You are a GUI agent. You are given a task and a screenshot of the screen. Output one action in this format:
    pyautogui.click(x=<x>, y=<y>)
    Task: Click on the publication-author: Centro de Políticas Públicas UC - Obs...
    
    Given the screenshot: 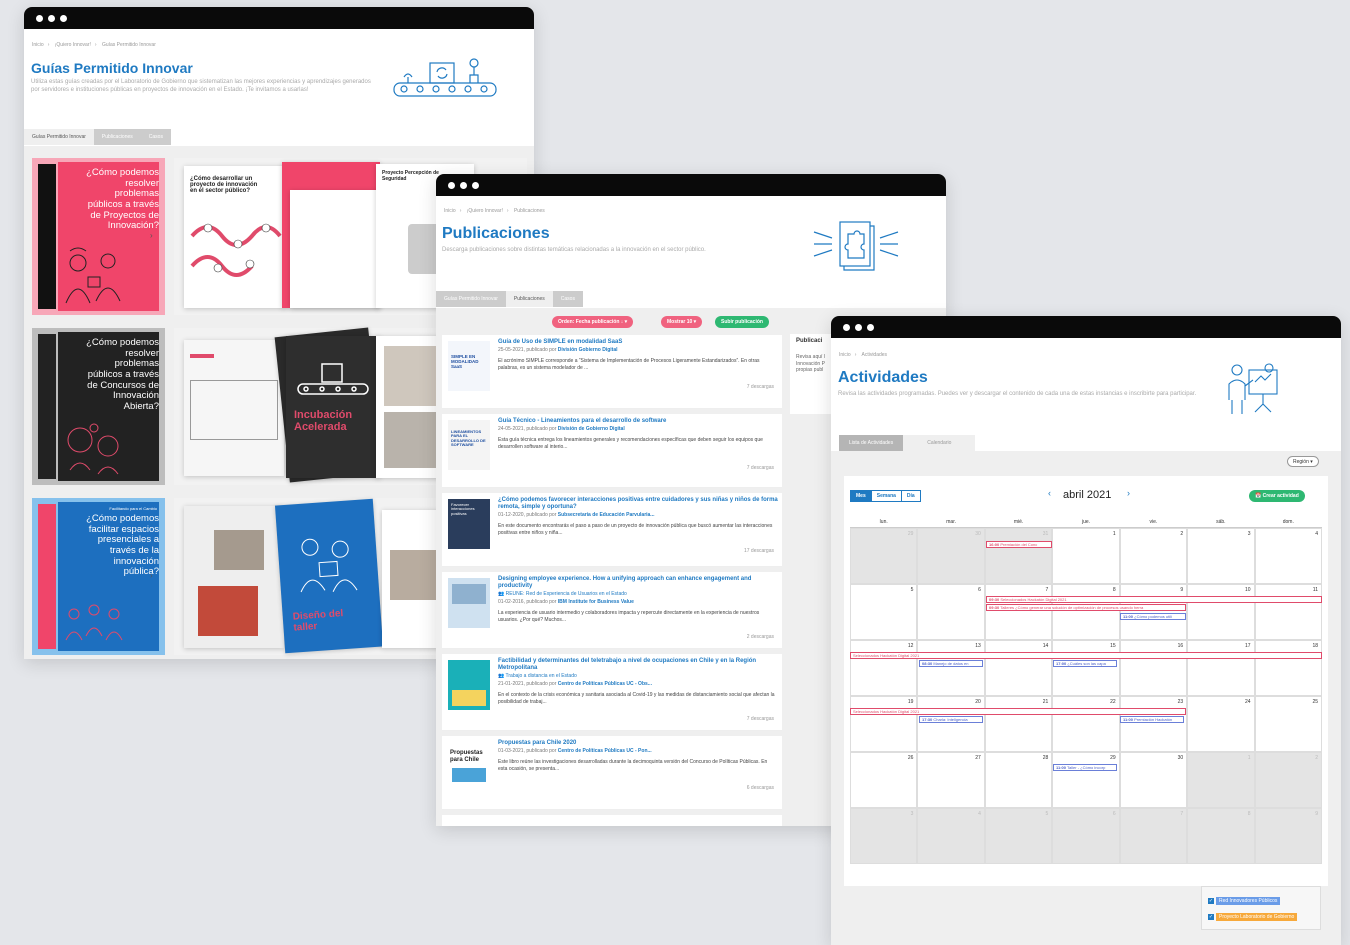 What is the action you would take?
    pyautogui.click(x=605, y=684)
    